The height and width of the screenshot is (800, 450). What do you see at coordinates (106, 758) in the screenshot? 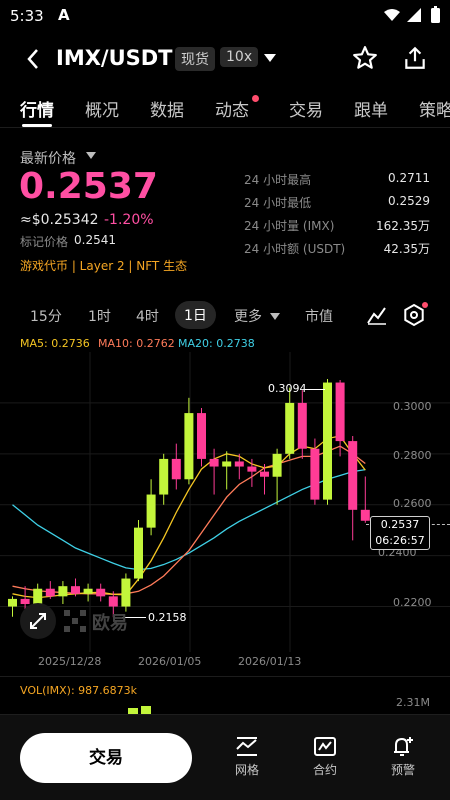
I see `trade-button: 交易` at bounding box center [106, 758].